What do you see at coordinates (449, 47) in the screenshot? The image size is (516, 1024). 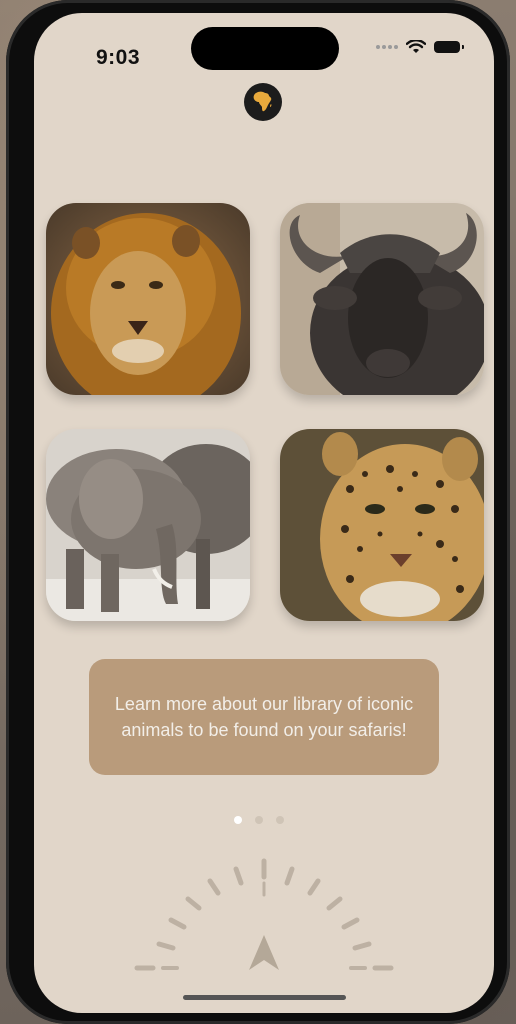 I see `battery-icon` at bounding box center [449, 47].